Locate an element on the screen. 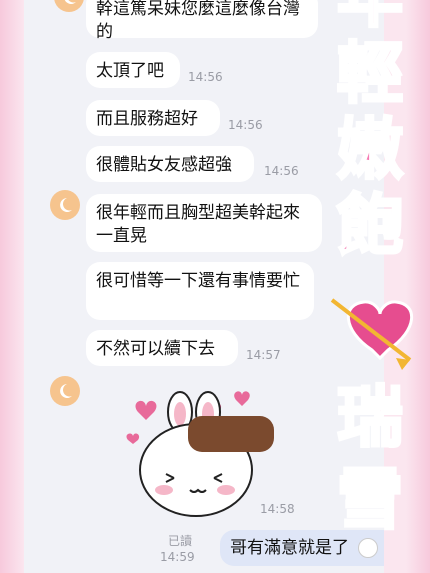  message-bubble: 太頂了吧 is located at coordinates (133, 70).